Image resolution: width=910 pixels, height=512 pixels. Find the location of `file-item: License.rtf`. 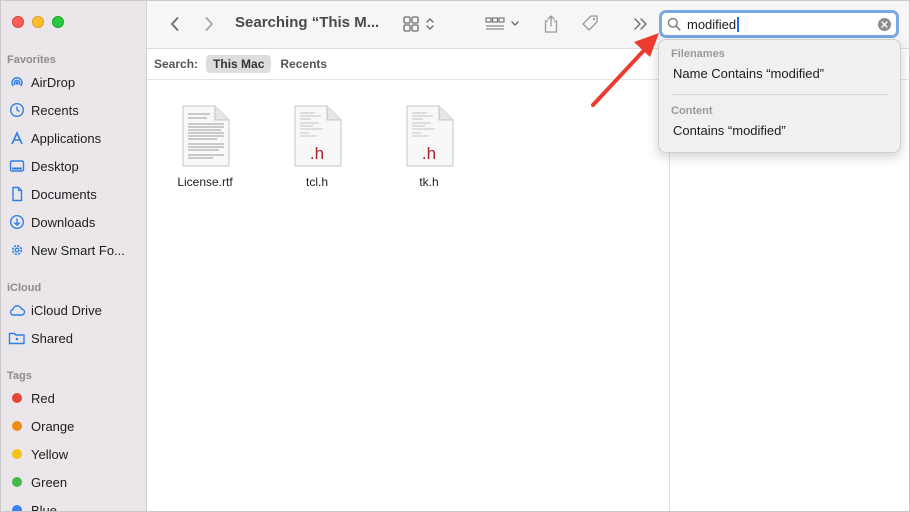

file-item: License.rtf is located at coordinates (205, 147).